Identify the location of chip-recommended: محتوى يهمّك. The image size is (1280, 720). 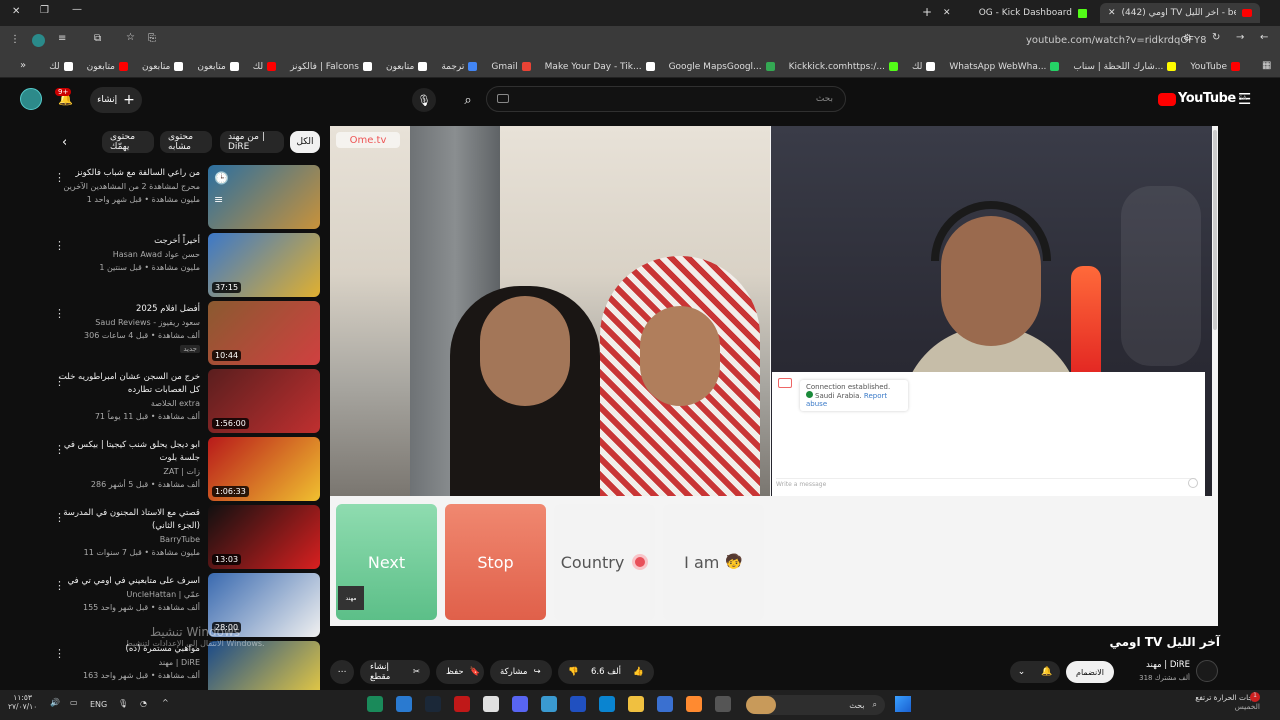
(128, 142).